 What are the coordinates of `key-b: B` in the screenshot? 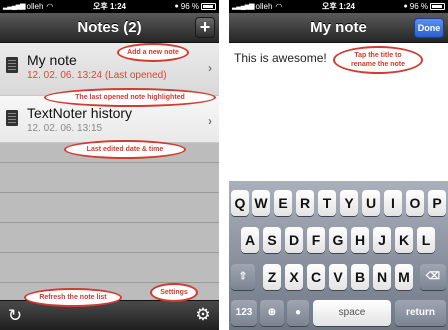 It's located at (360, 277).